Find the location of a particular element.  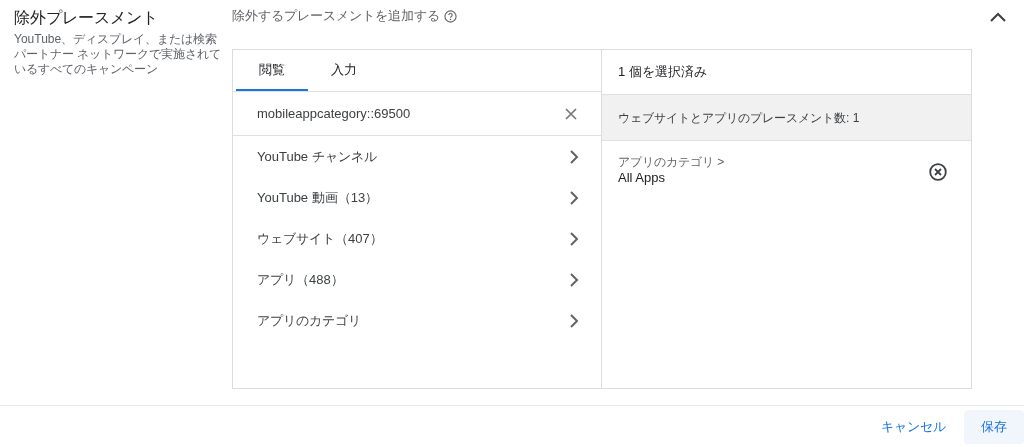

tab: 閲覧 is located at coordinates (272, 70).